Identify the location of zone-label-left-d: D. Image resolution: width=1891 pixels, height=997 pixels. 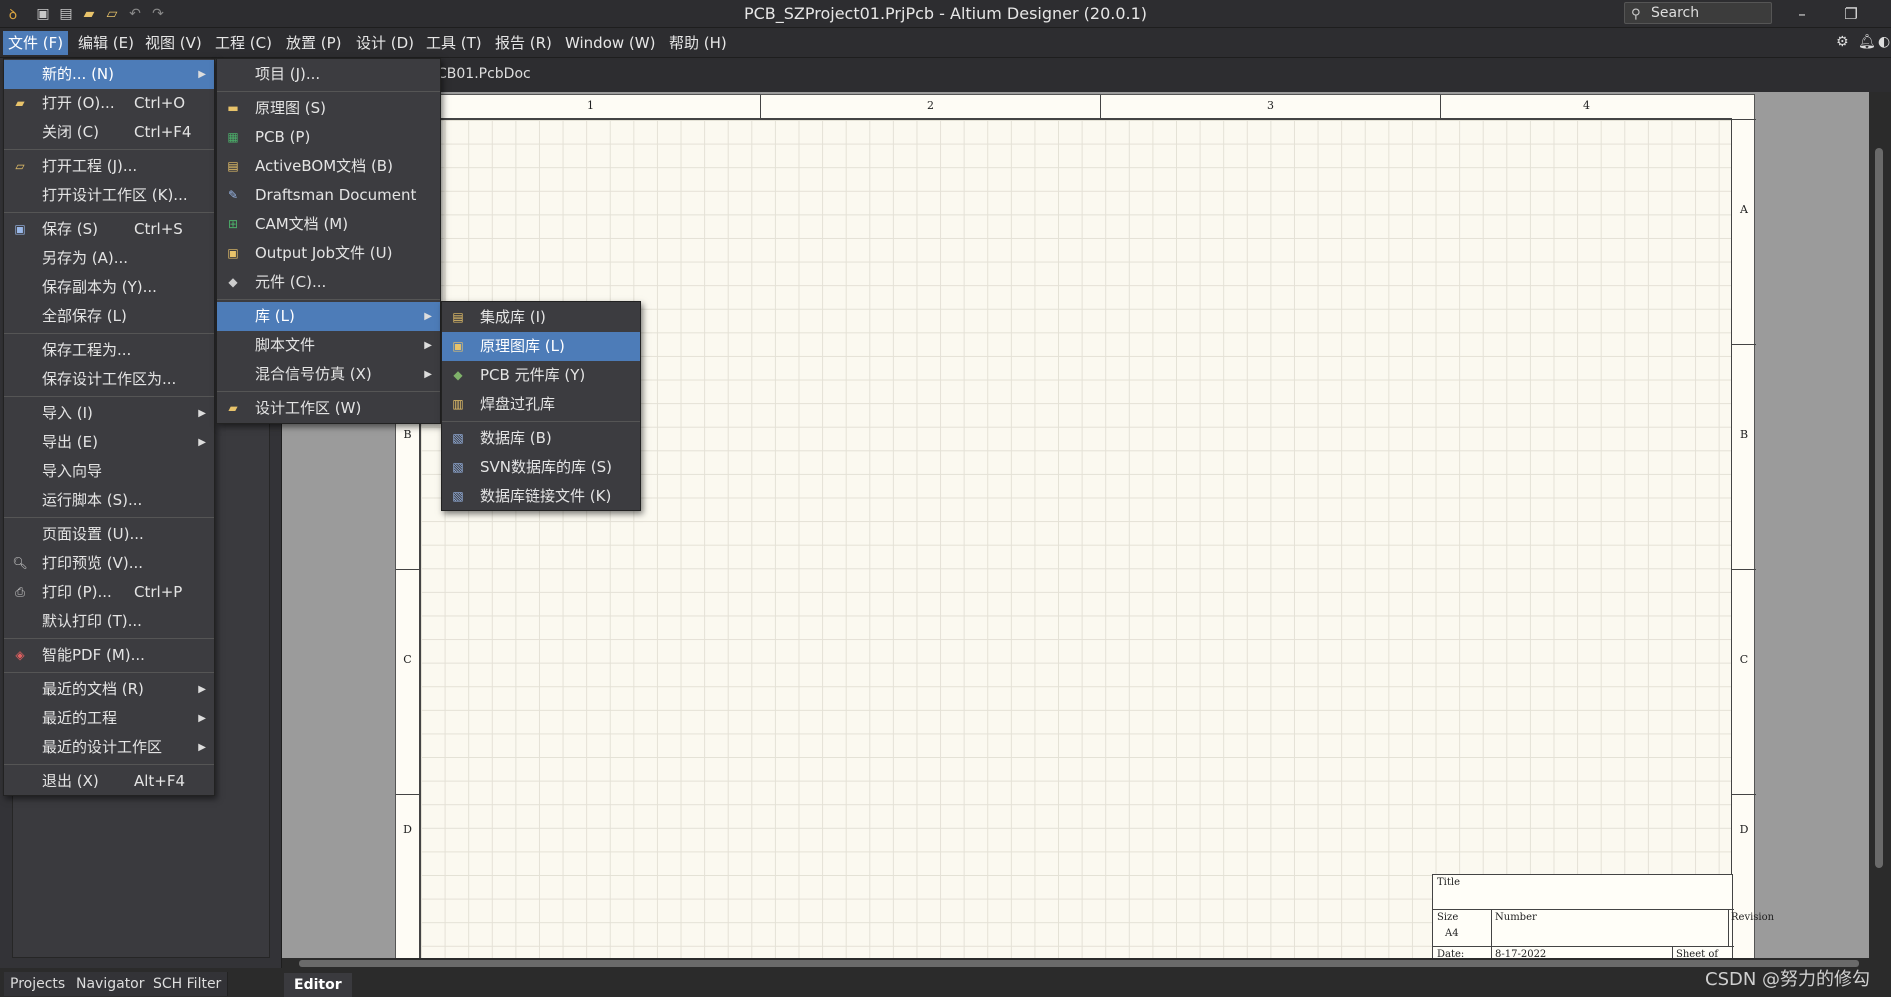
(408, 876).